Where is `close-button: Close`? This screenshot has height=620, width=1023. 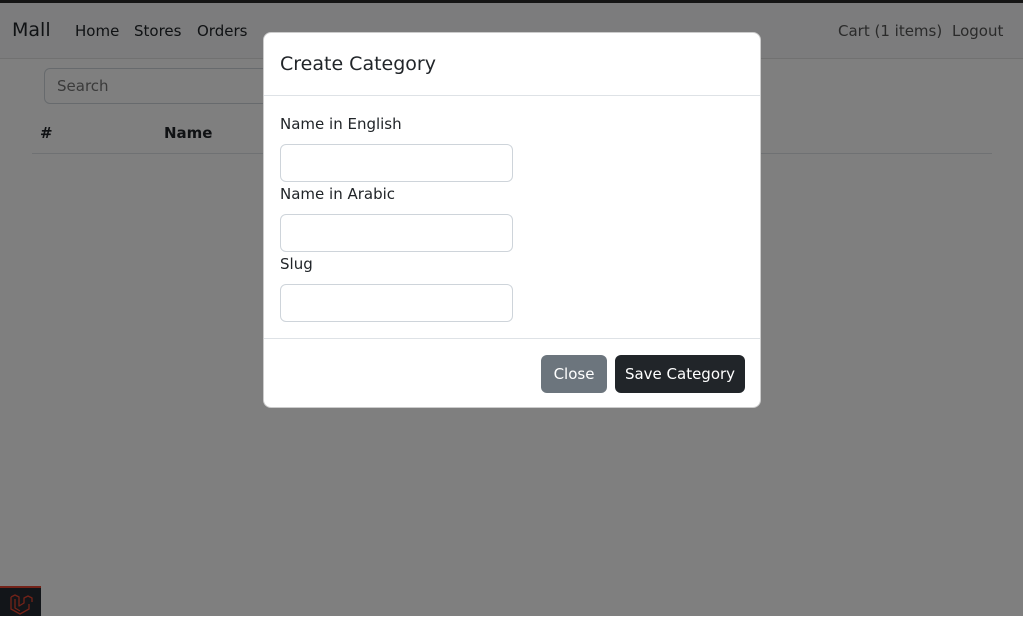
close-button: Close is located at coordinates (574, 374).